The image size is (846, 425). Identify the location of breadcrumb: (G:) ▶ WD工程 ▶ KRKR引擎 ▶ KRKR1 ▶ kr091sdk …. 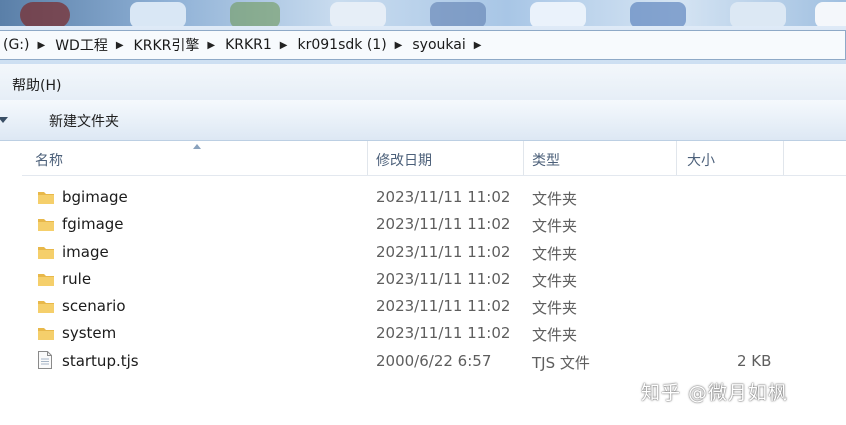
(423, 45).